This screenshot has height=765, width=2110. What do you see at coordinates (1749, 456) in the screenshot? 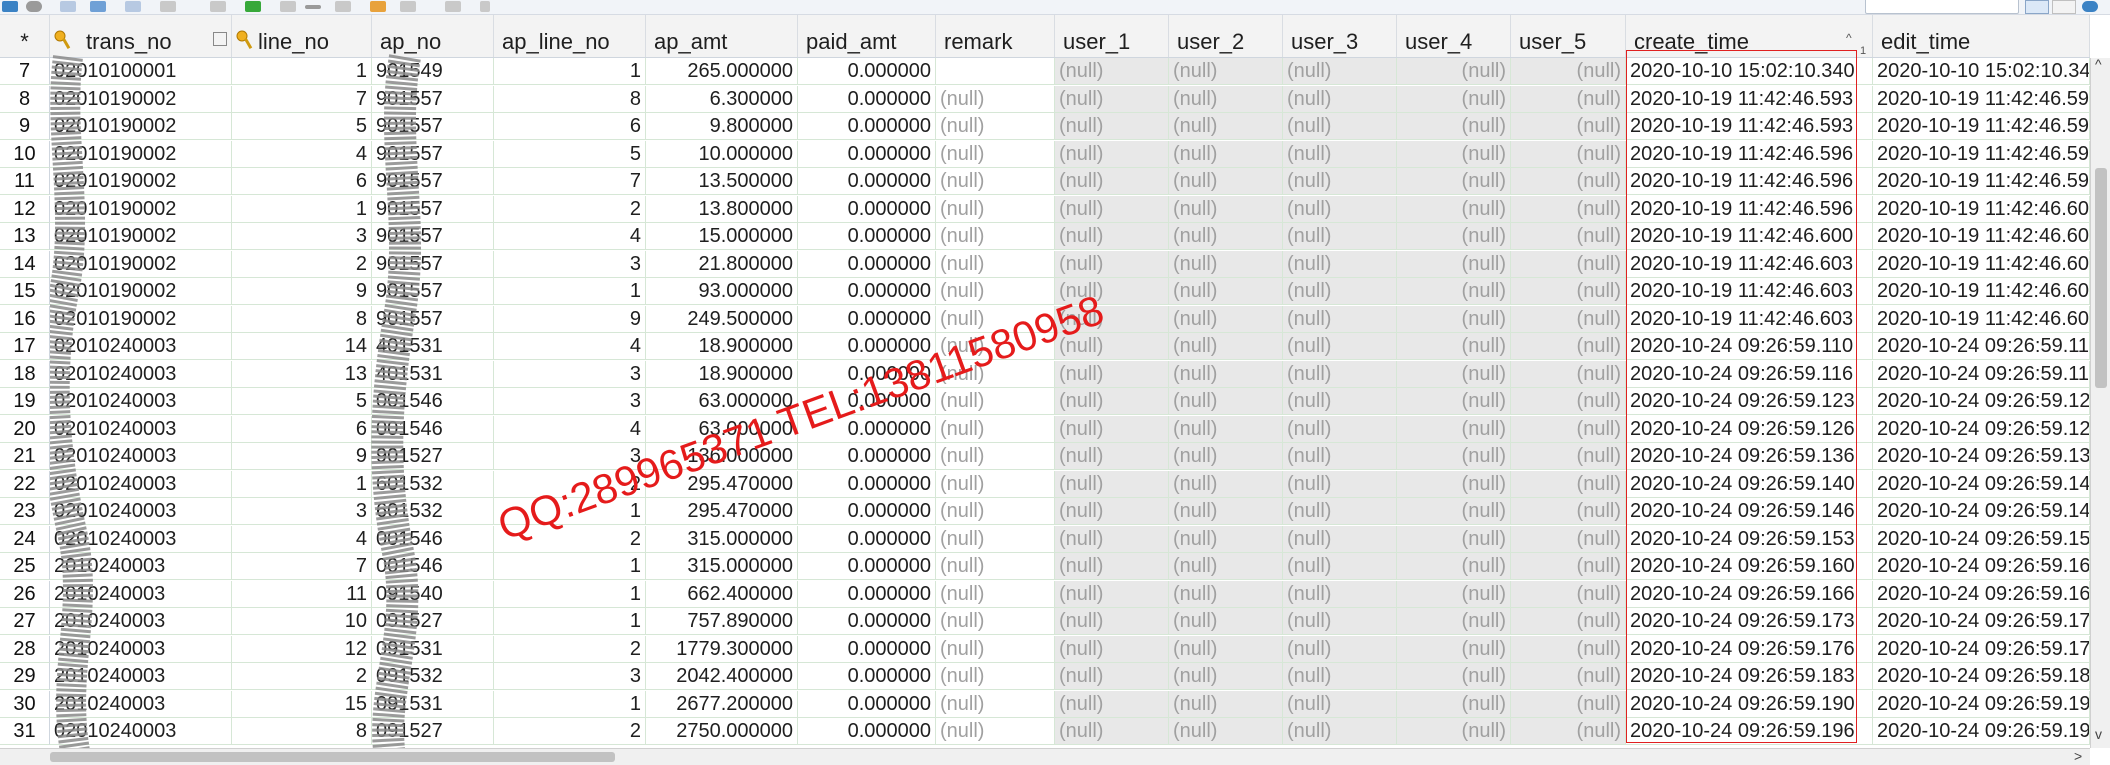
I see `cell-create-time: 2020-10-24 09:26:59.136` at bounding box center [1749, 456].